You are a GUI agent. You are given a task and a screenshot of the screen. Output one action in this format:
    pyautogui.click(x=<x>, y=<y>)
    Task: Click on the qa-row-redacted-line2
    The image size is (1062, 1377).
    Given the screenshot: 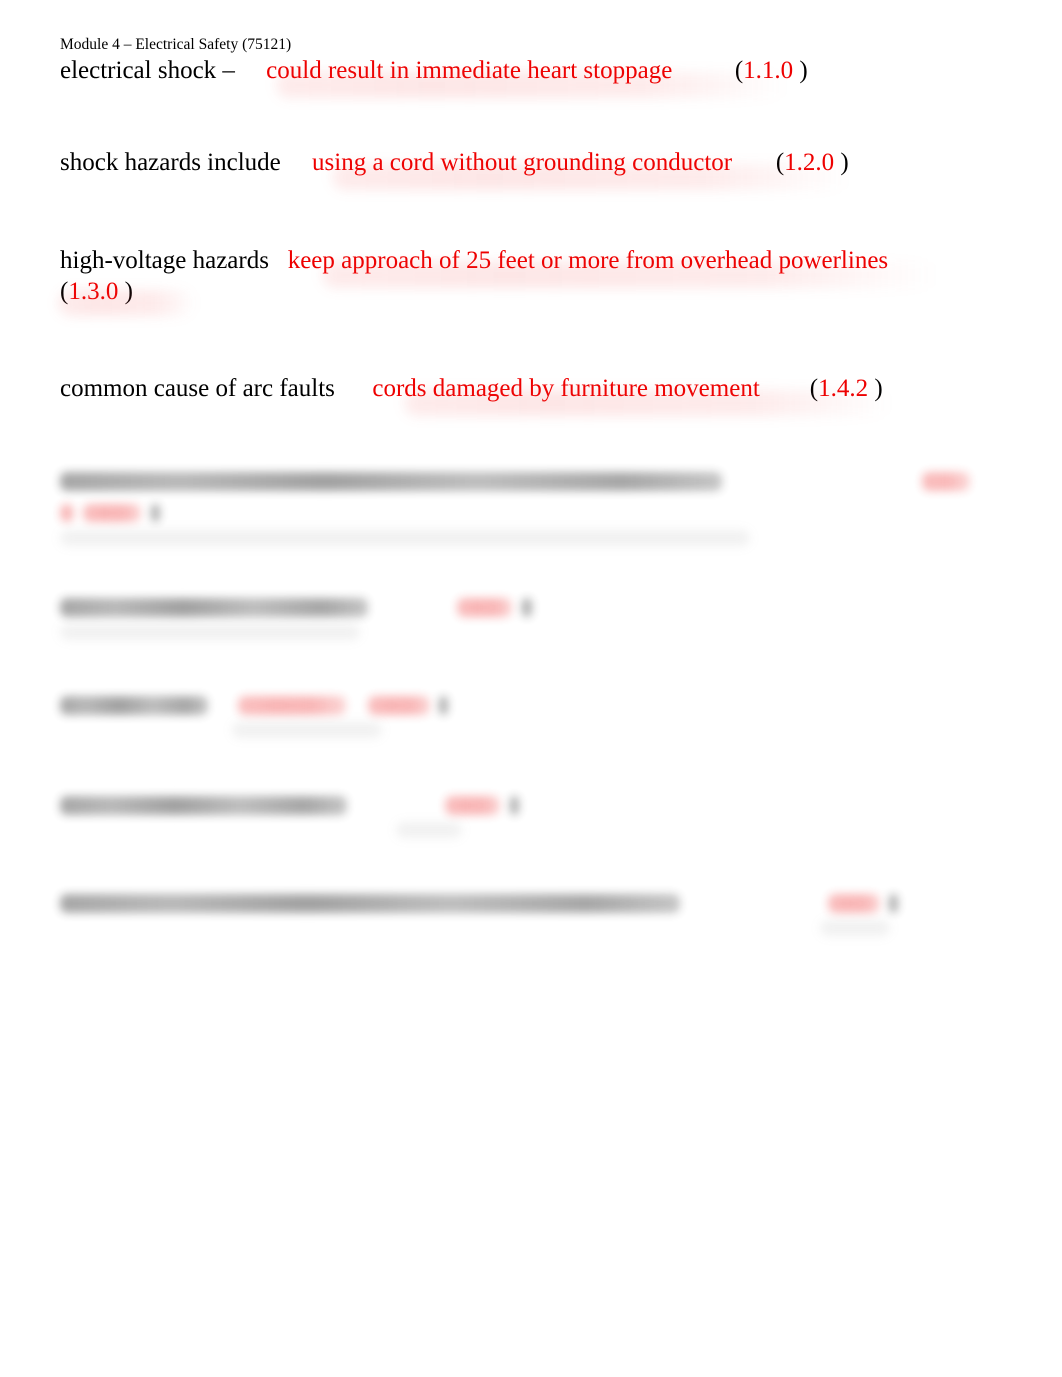 What is the action you would take?
    pyautogui.click(x=110, y=513)
    